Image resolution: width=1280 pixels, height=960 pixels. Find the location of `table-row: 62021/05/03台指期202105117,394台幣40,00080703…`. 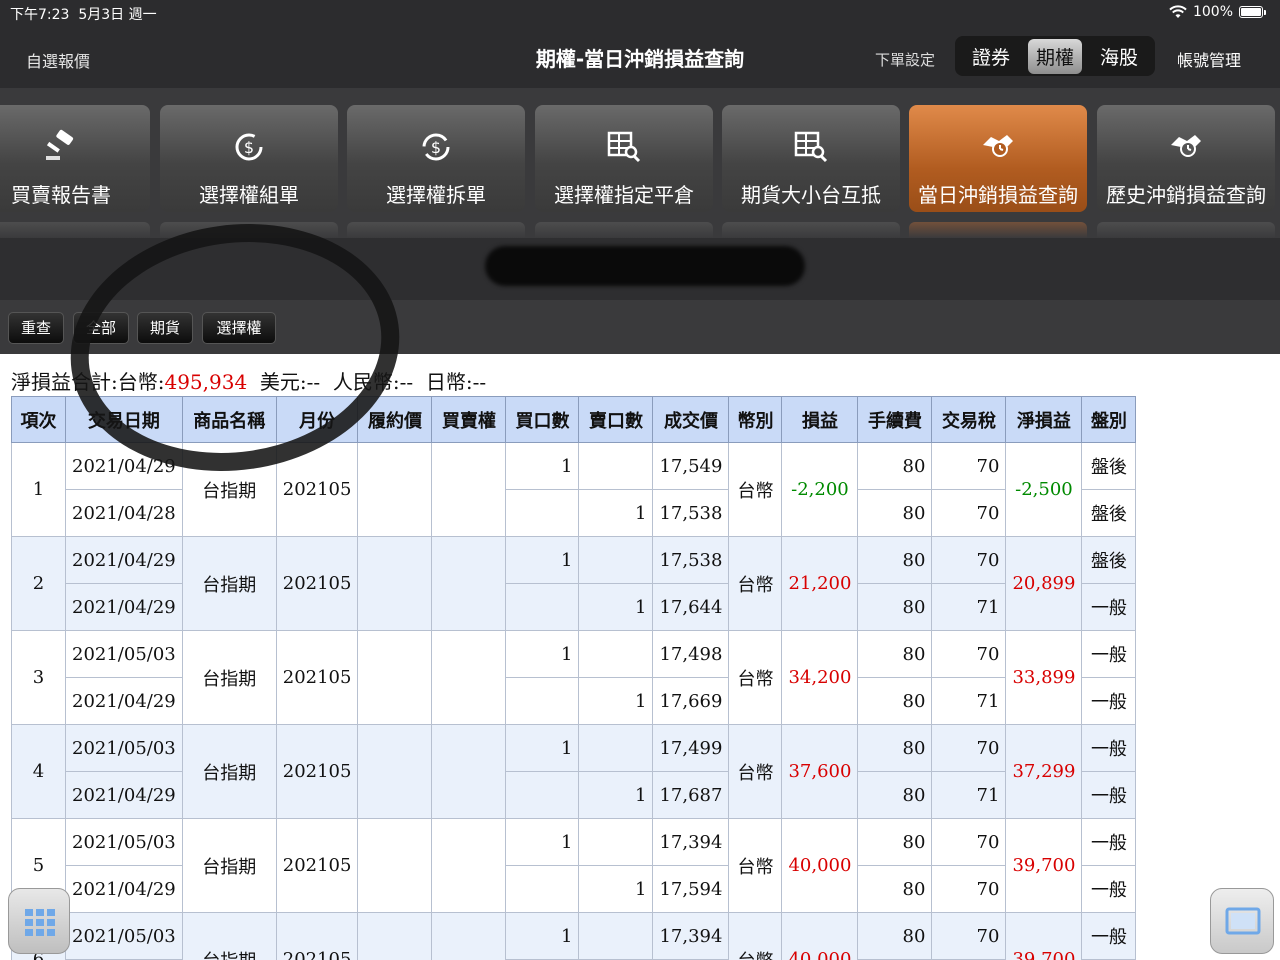

table-row: 62021/05/03台指期202105117,394台幣40,00080703… is located at coordinates (574, 936).